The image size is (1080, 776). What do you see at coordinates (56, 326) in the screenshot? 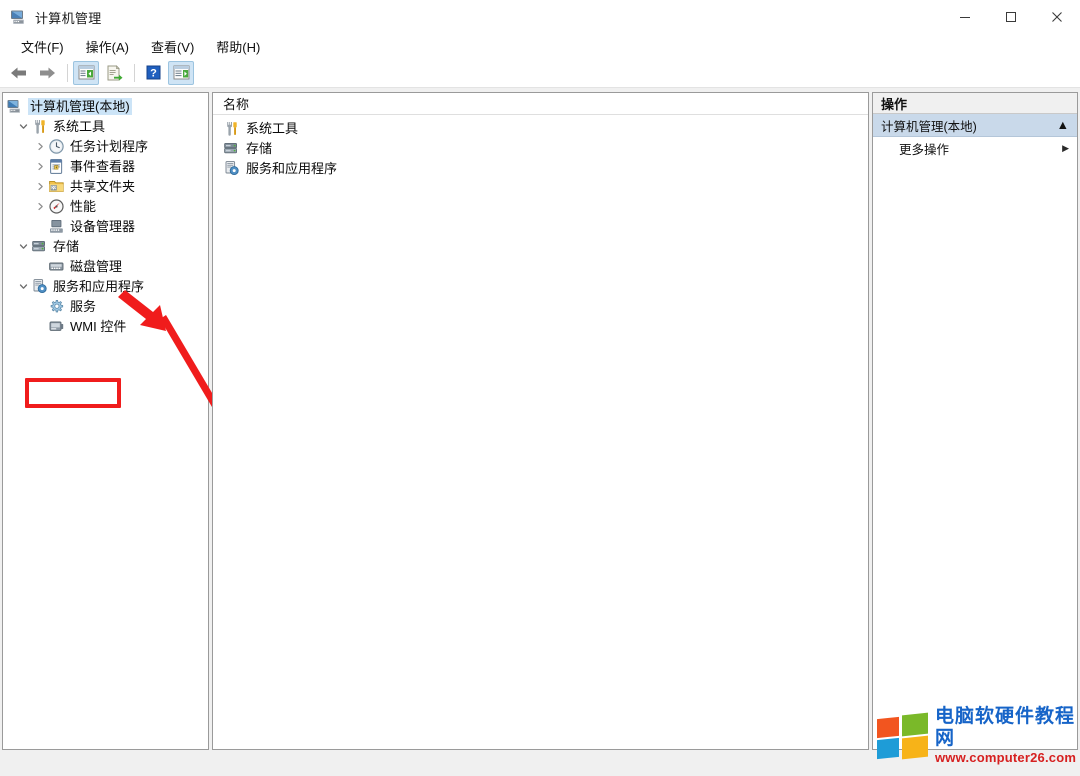
I see `wmi-control-icon` at bounding box center [56, 326].